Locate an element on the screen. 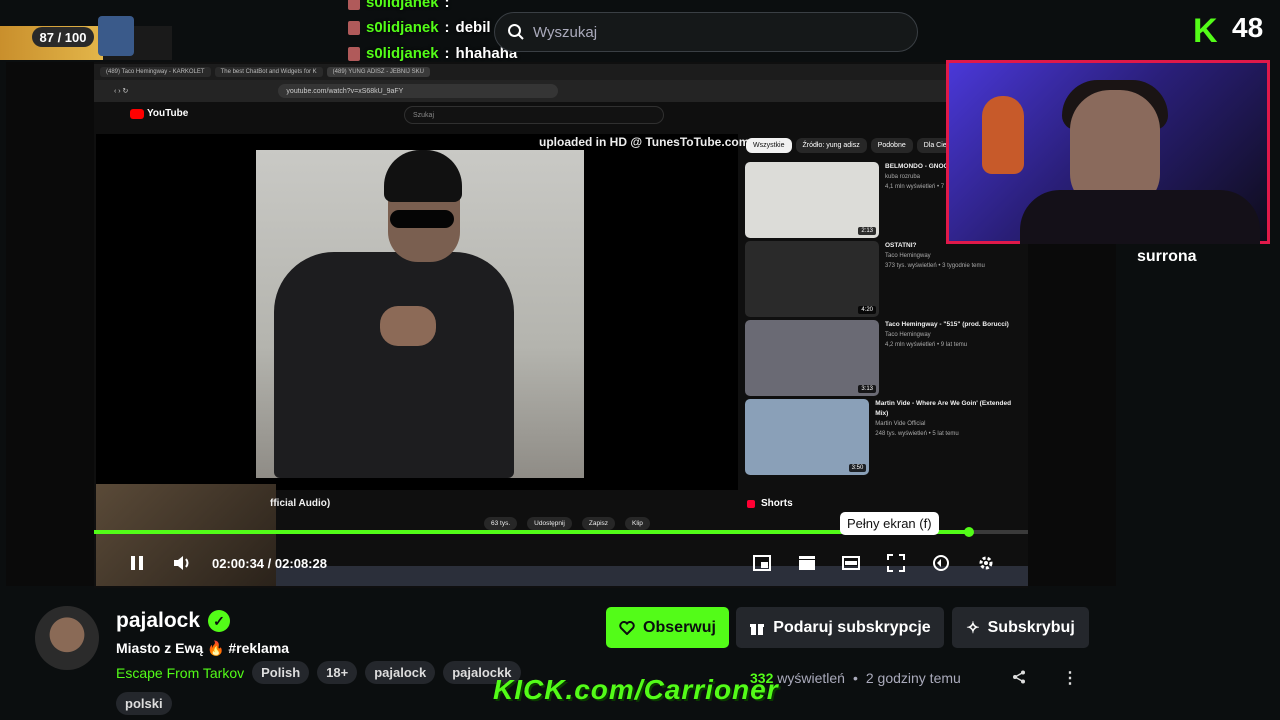  volume-icon is located at coordinates (181, 563).